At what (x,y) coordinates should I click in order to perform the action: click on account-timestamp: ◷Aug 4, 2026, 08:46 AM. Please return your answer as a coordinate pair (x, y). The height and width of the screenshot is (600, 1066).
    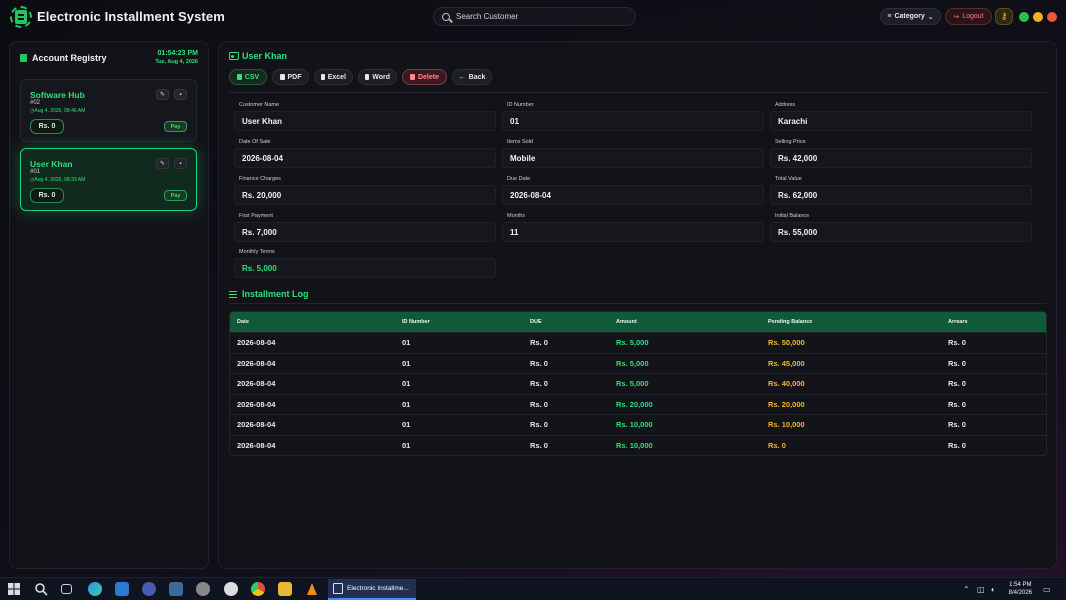
    Looking at the image, I should click on (58, 111).